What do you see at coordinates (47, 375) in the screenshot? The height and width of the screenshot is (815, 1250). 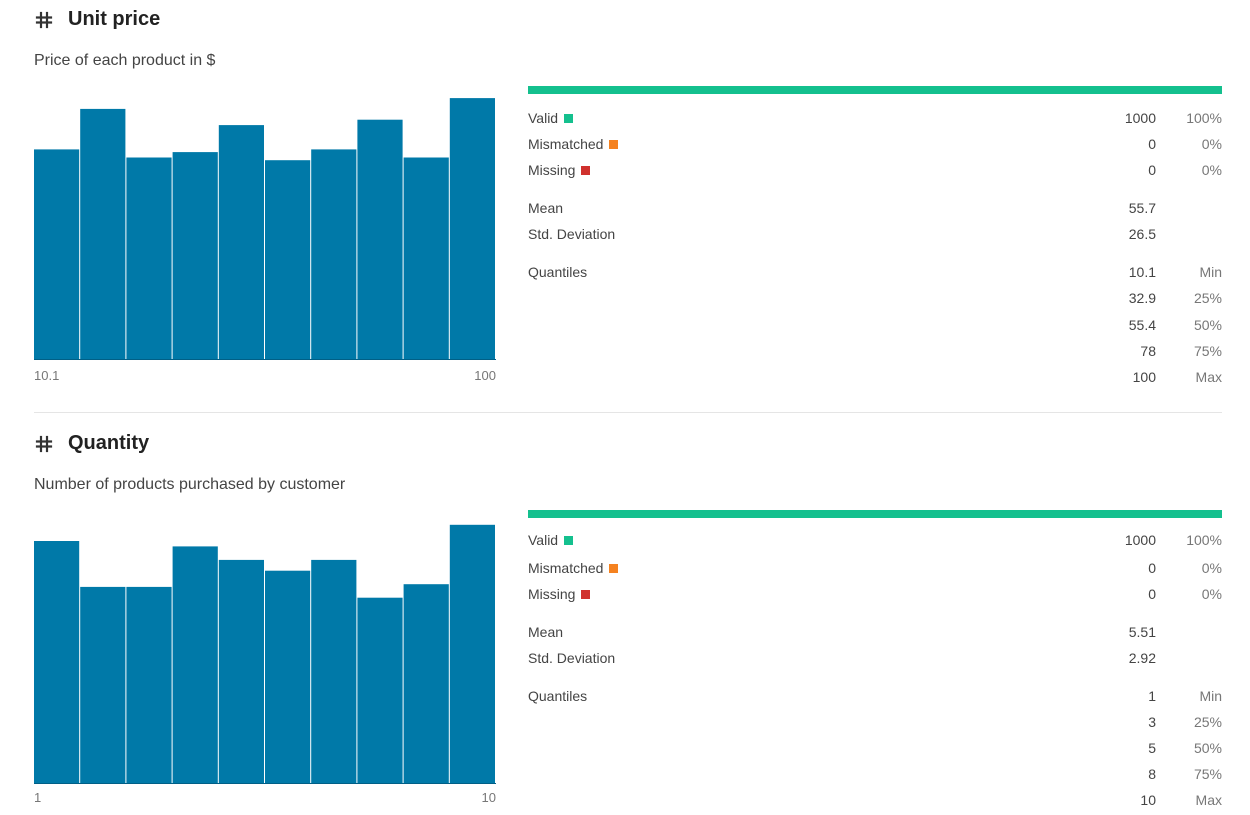 I see `axis-min-label: 10.1` at bounding box center [47, 375].